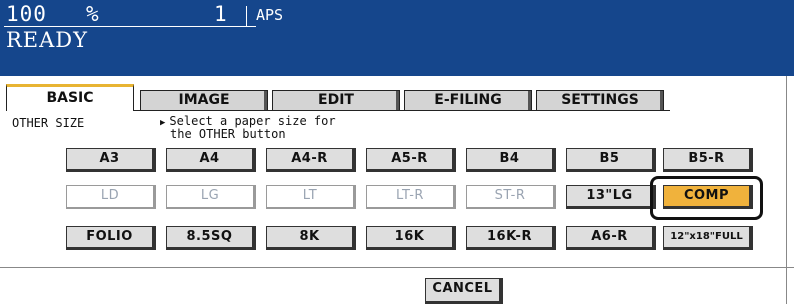 The width and height of the screenshot is (794, 304). What do you see at coordinates (311, 197) in the screenshot?
I see `paper-size-button-lt: LT` at bounding box center [311, 197].